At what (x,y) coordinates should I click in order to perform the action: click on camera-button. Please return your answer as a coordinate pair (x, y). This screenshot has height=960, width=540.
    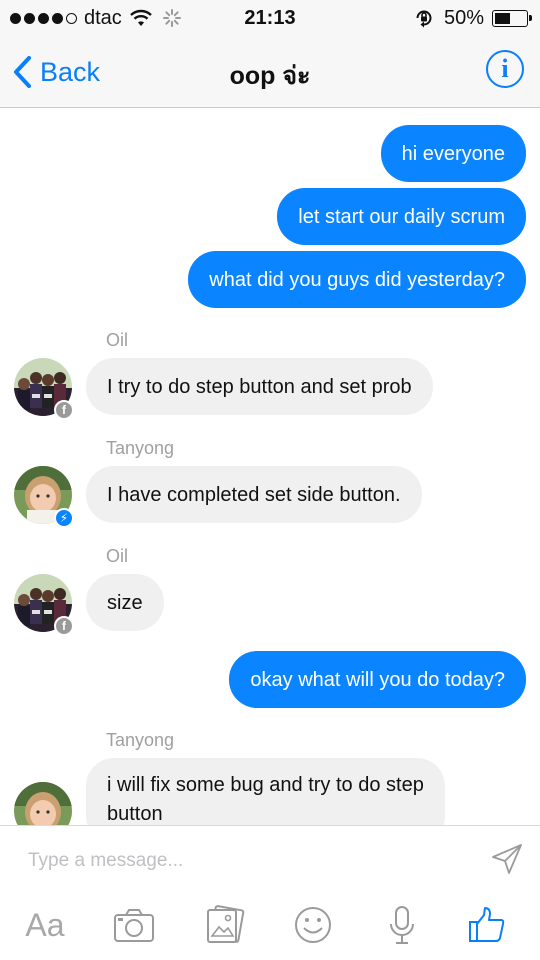
    Looking at the image, I should click on (134, 925).